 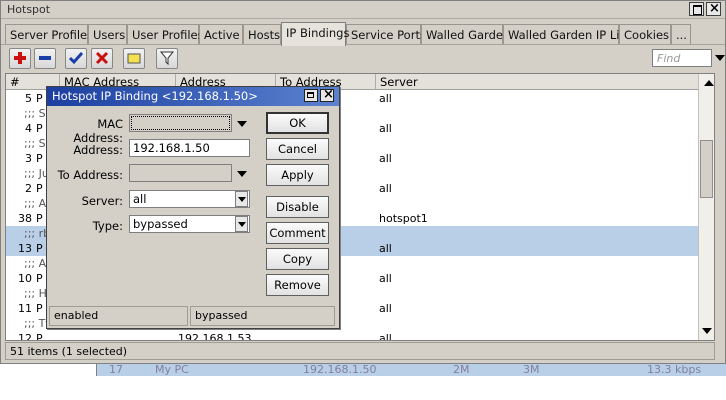 I want to click on mac-address-label: MAC Address:, so click(x=98, y=131).